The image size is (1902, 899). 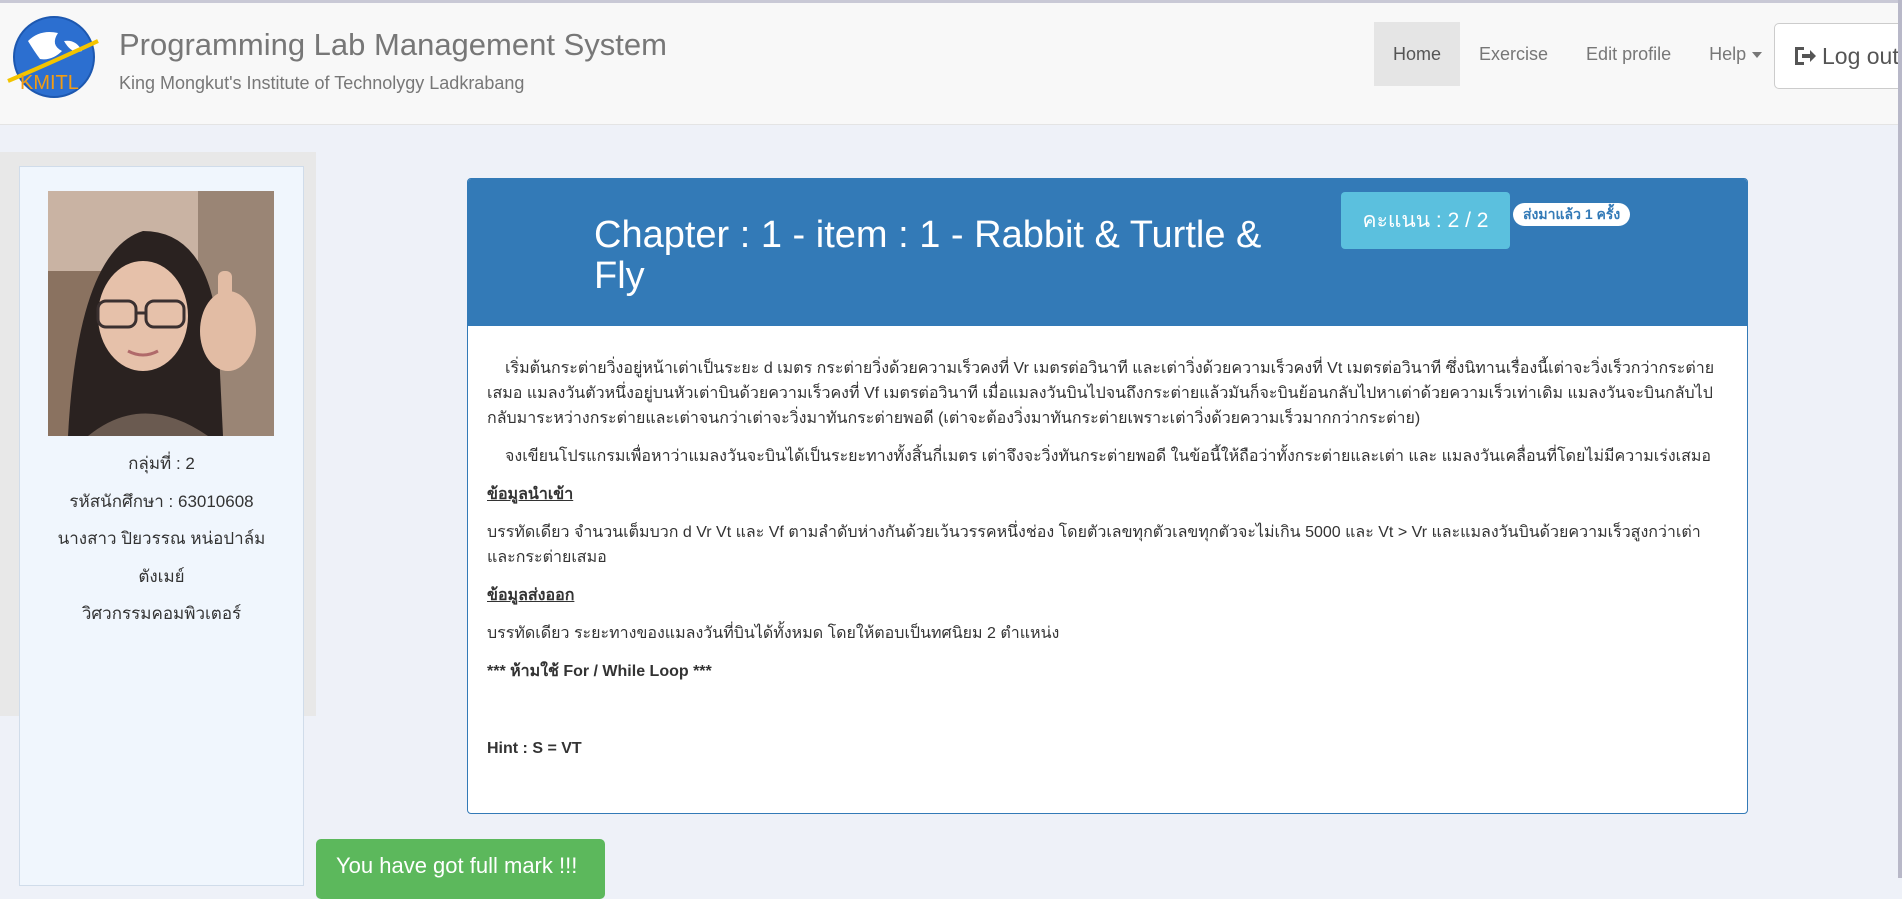 What do you see at coordinates (54, 59) in the screenshot?
I see `kmitl-logo: KMITL` at bounding box center [54, 59].